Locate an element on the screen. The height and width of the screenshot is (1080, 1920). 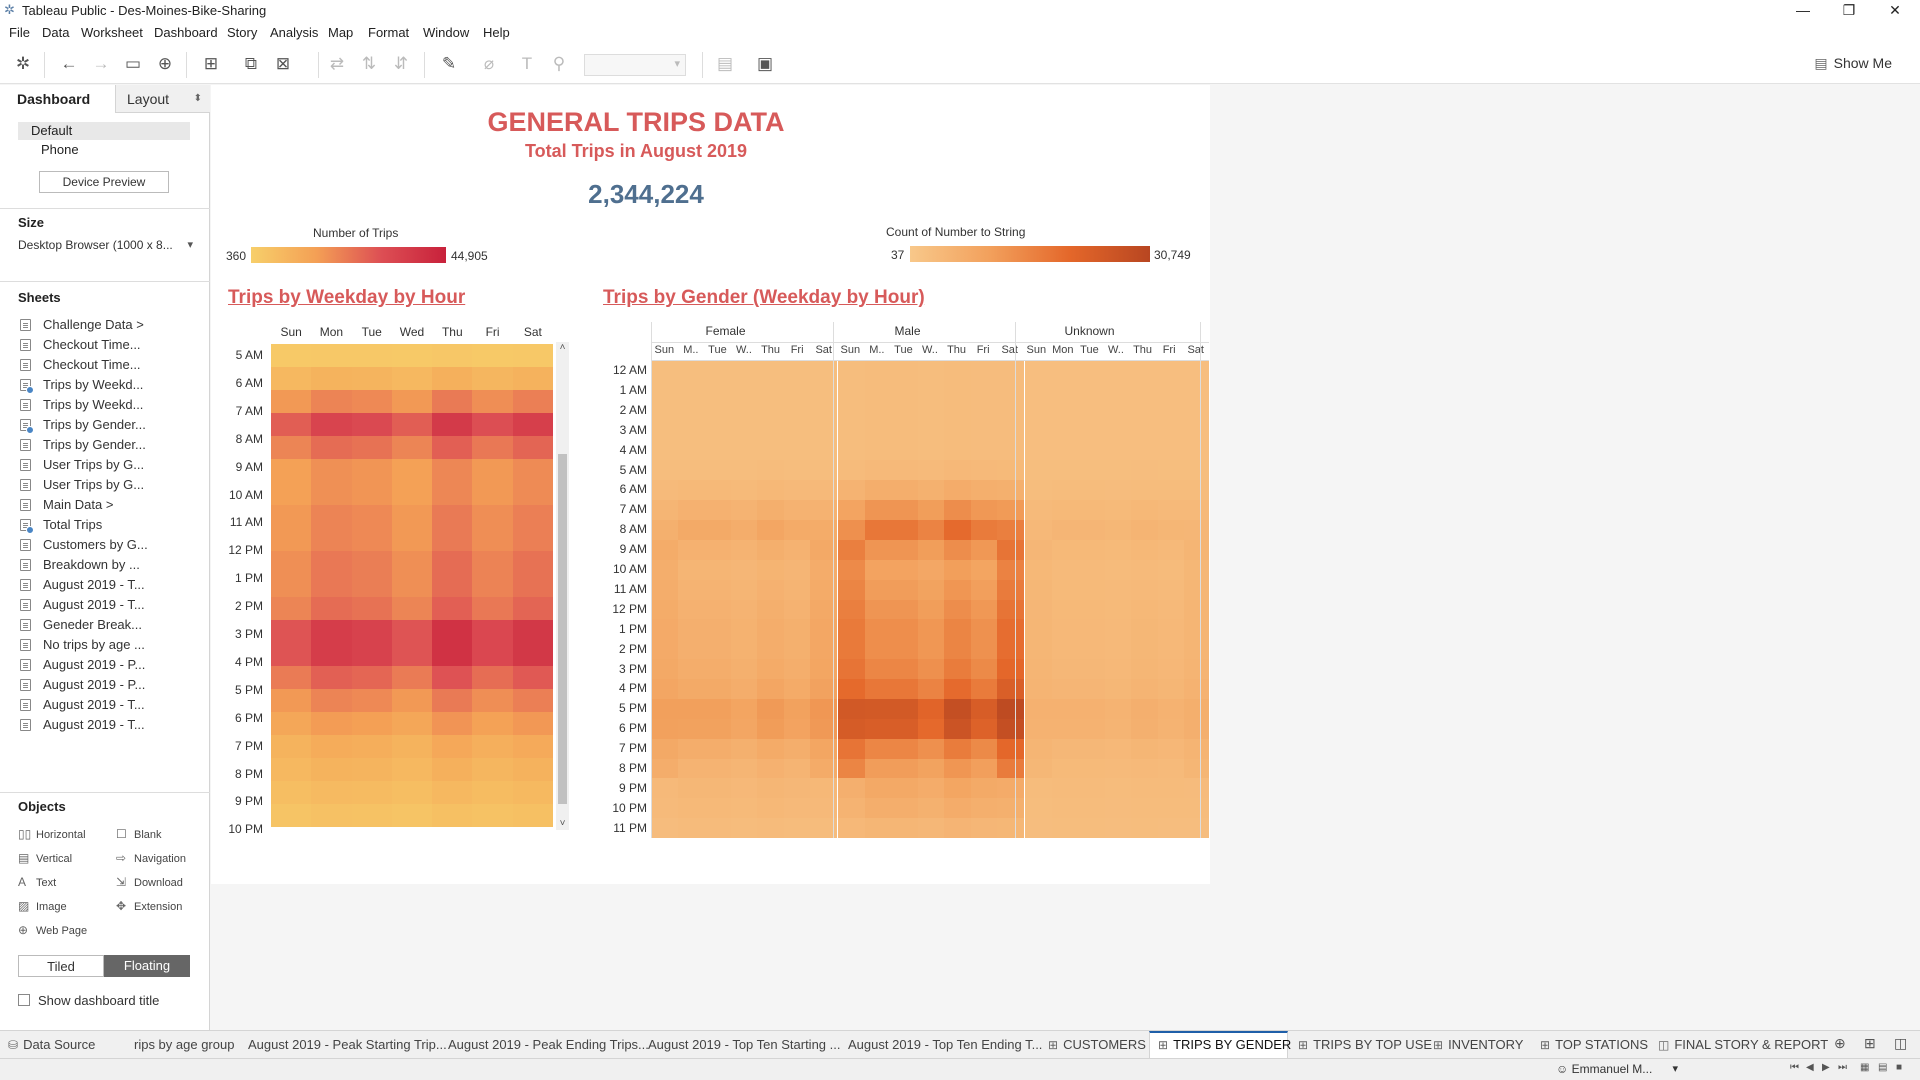
chart2-heatmap is located at coordinates (930, 599).